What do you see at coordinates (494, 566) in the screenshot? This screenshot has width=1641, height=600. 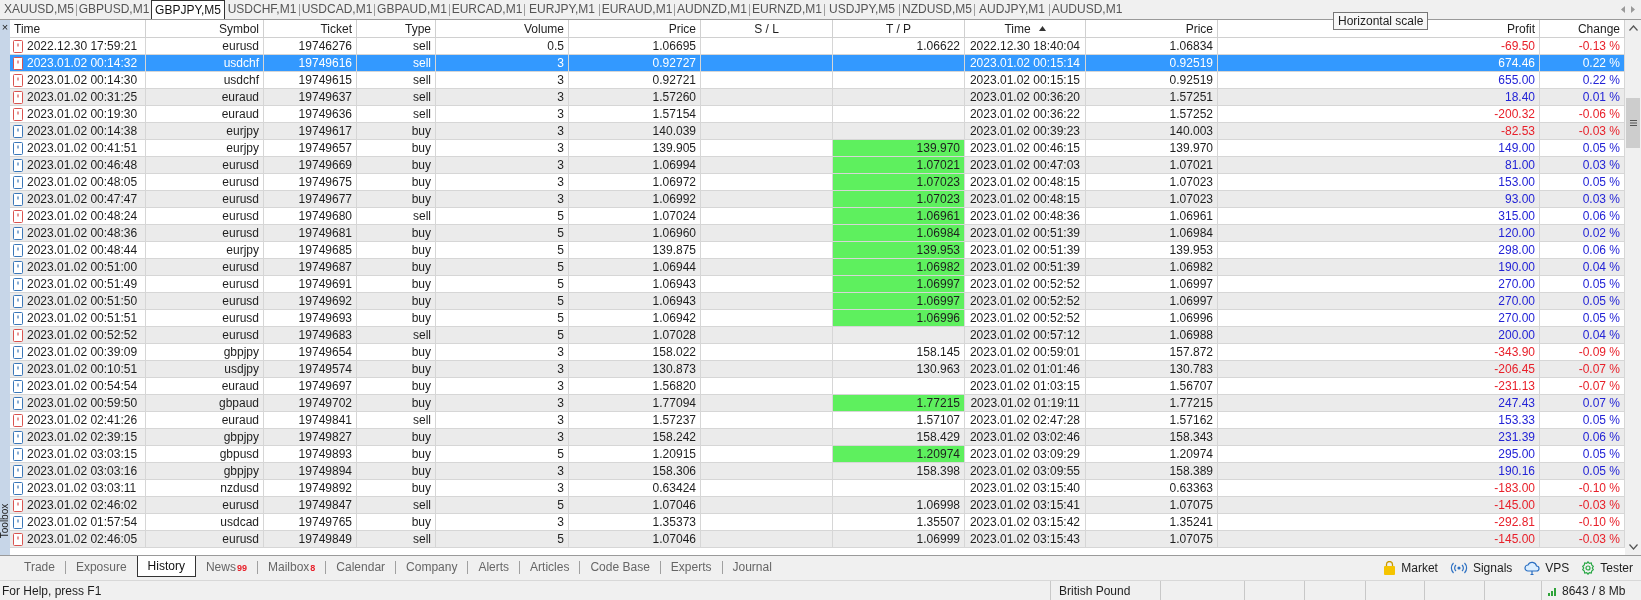 I see `bottom-tab: Alerts` at bounding box center [494, 566].